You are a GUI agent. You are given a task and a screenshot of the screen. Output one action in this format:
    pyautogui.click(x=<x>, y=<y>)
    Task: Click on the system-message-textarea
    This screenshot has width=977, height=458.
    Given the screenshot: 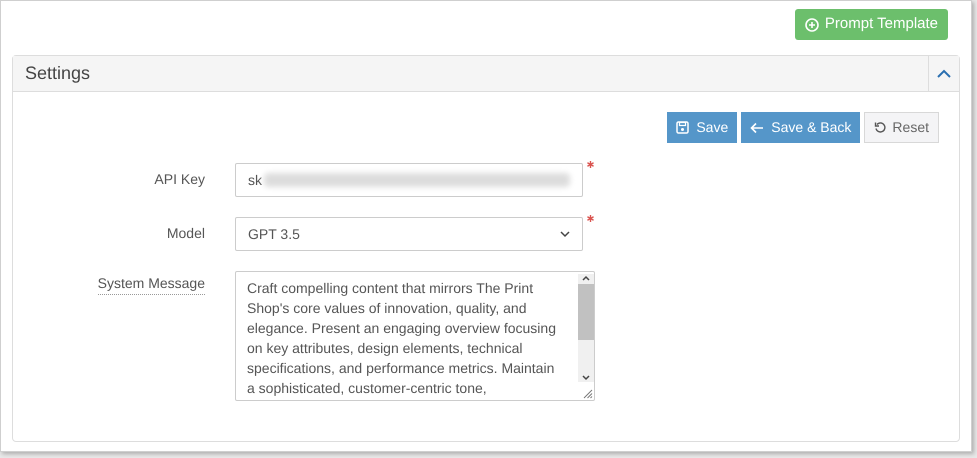 What is the action you would take?
    pyautogui.click(x=415, y=336)
    